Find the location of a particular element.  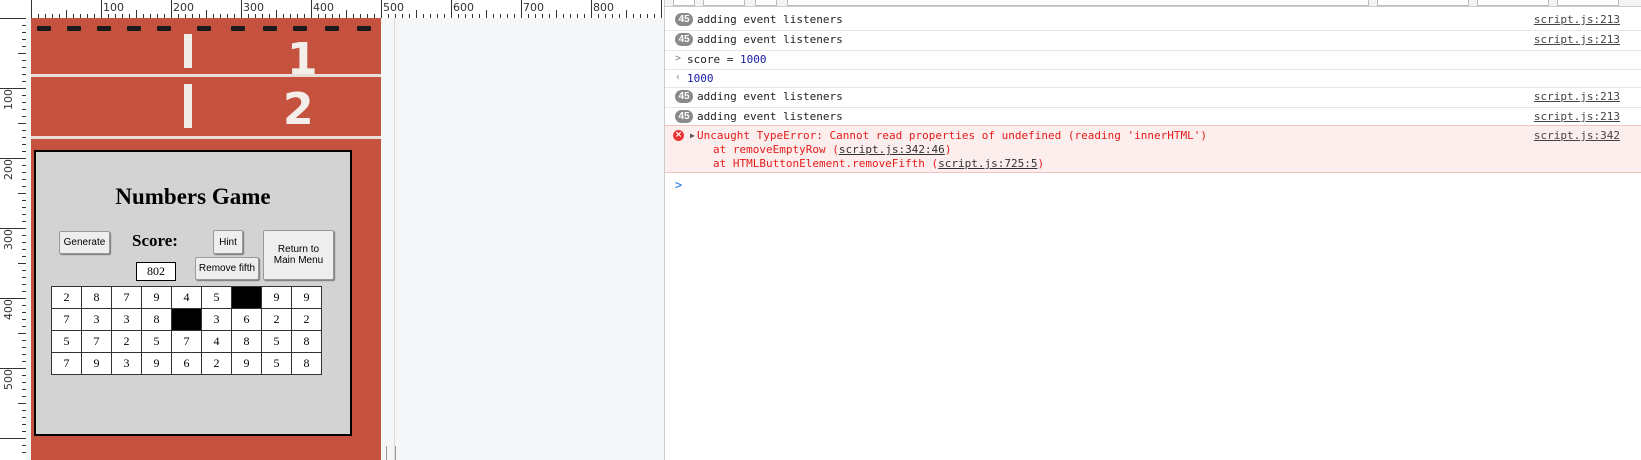

ruler-label: 200 is located at coordinates (8, 169).